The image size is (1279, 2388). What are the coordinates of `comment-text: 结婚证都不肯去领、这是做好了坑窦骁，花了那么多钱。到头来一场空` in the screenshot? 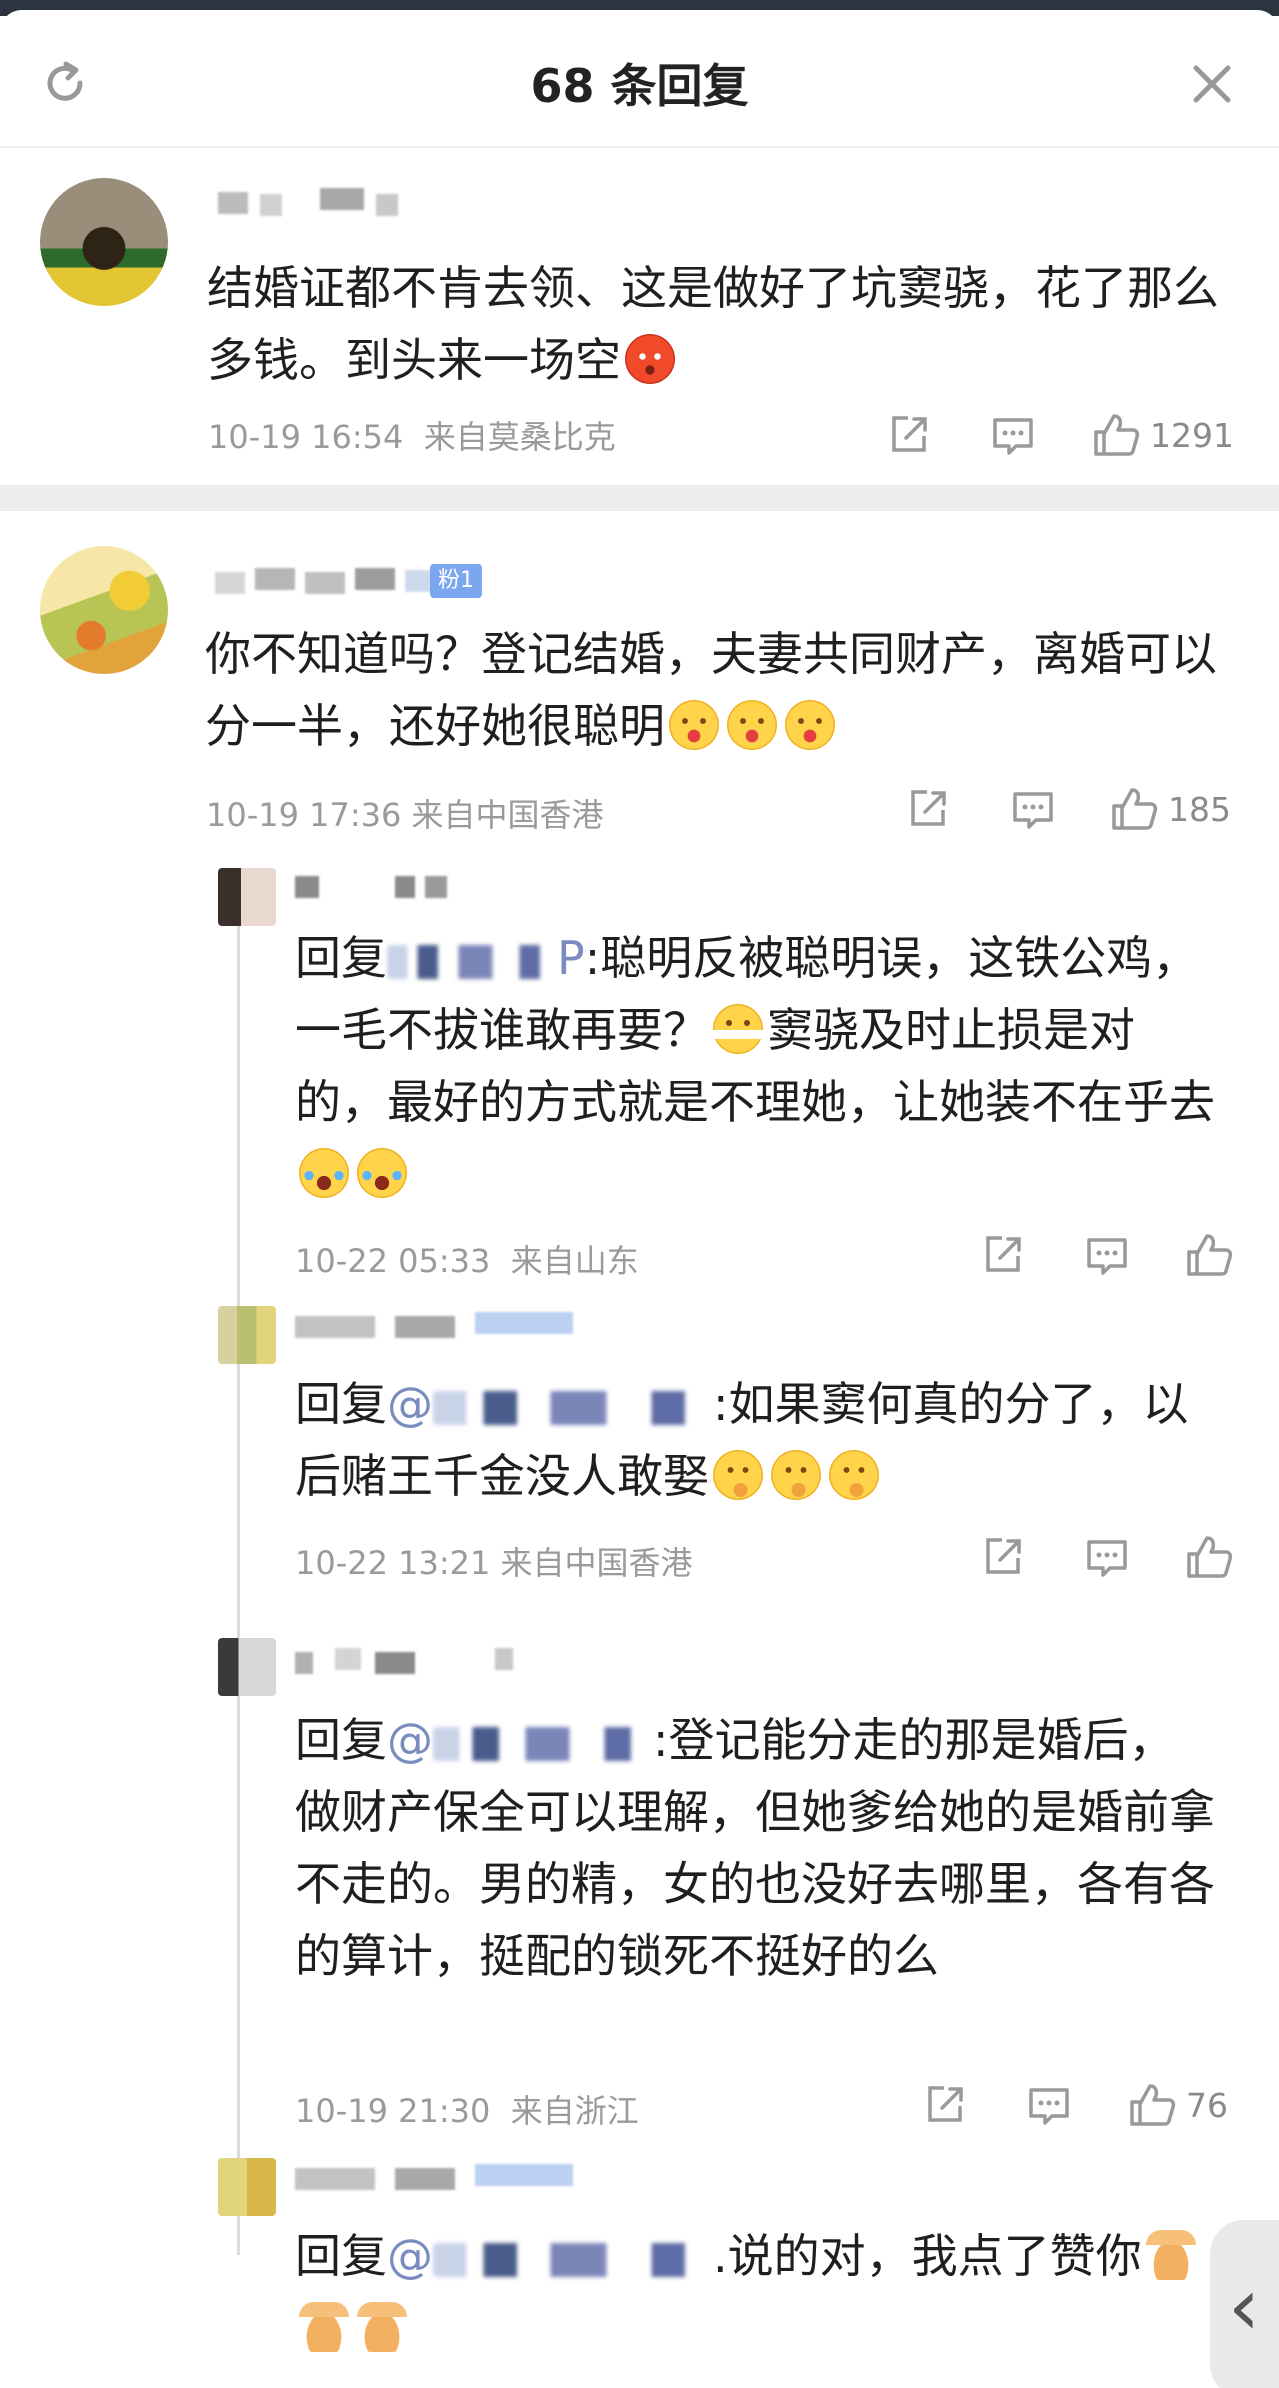 It's located at (713, 324).